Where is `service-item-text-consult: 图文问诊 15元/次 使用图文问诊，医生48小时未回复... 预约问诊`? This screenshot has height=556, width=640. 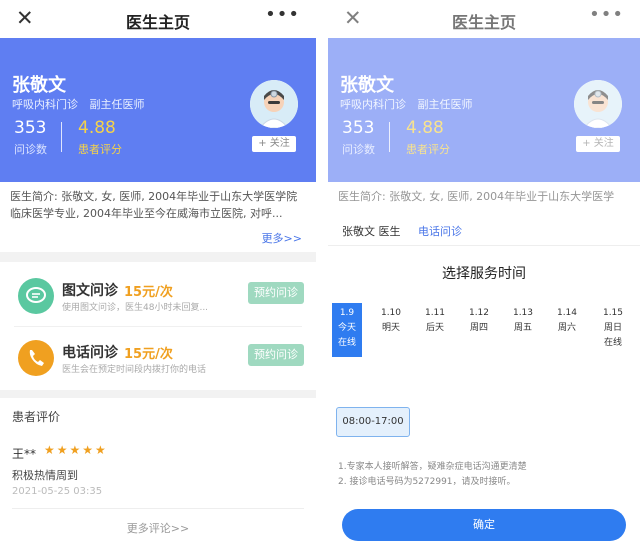 service-item-text-consult: 图文问诊 15元/次 使用图文问诊，医生48小时未回复... 预约问诊 is located at coordinates (158, 296).